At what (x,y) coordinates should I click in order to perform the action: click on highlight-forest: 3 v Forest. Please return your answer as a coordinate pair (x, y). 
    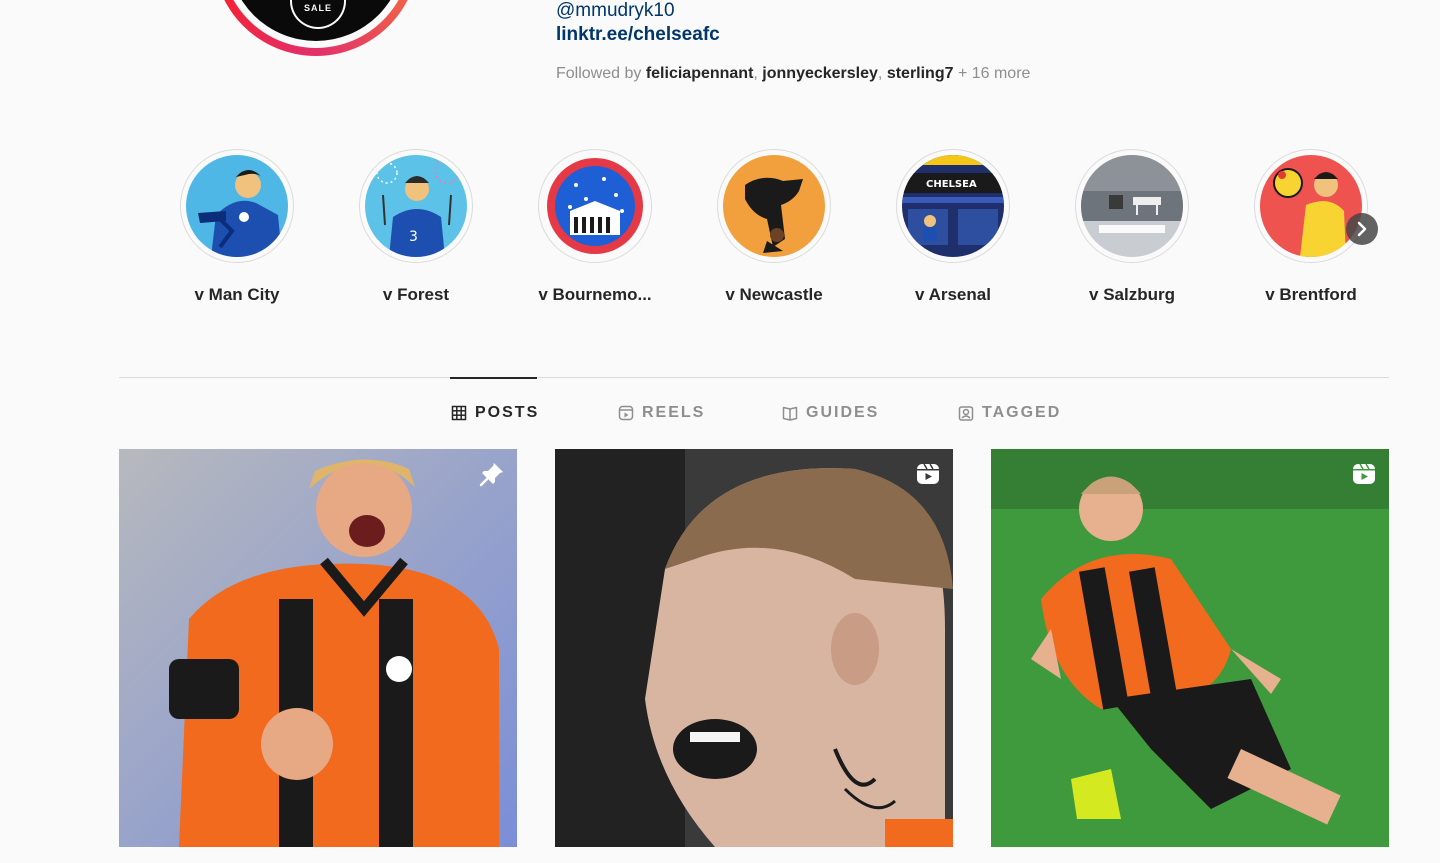
    Looking at the image, I should click on (416, 227).